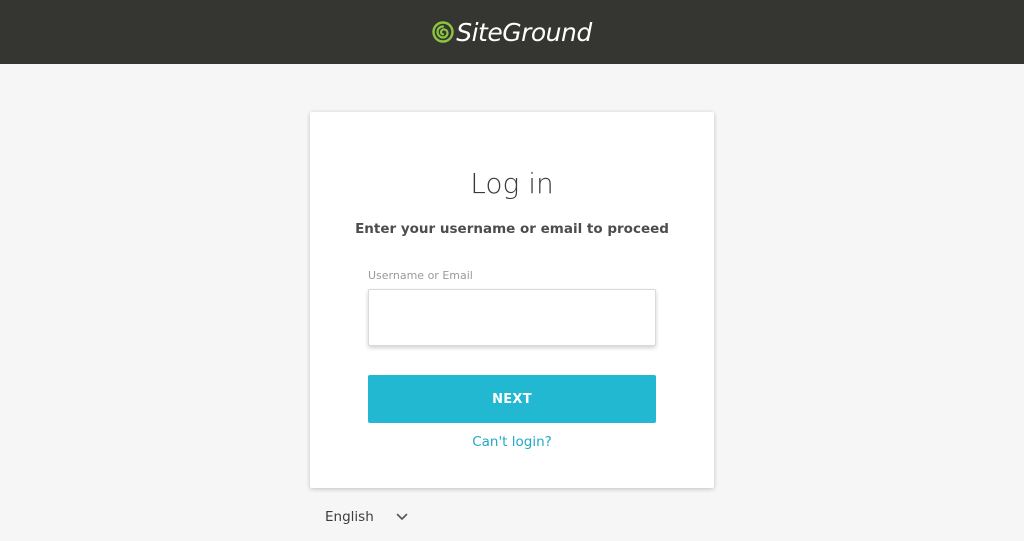  What do you see at coordinates (512, 183) in the screenshot?
I see `page-title: Log in` at bounding box center [512, 183].